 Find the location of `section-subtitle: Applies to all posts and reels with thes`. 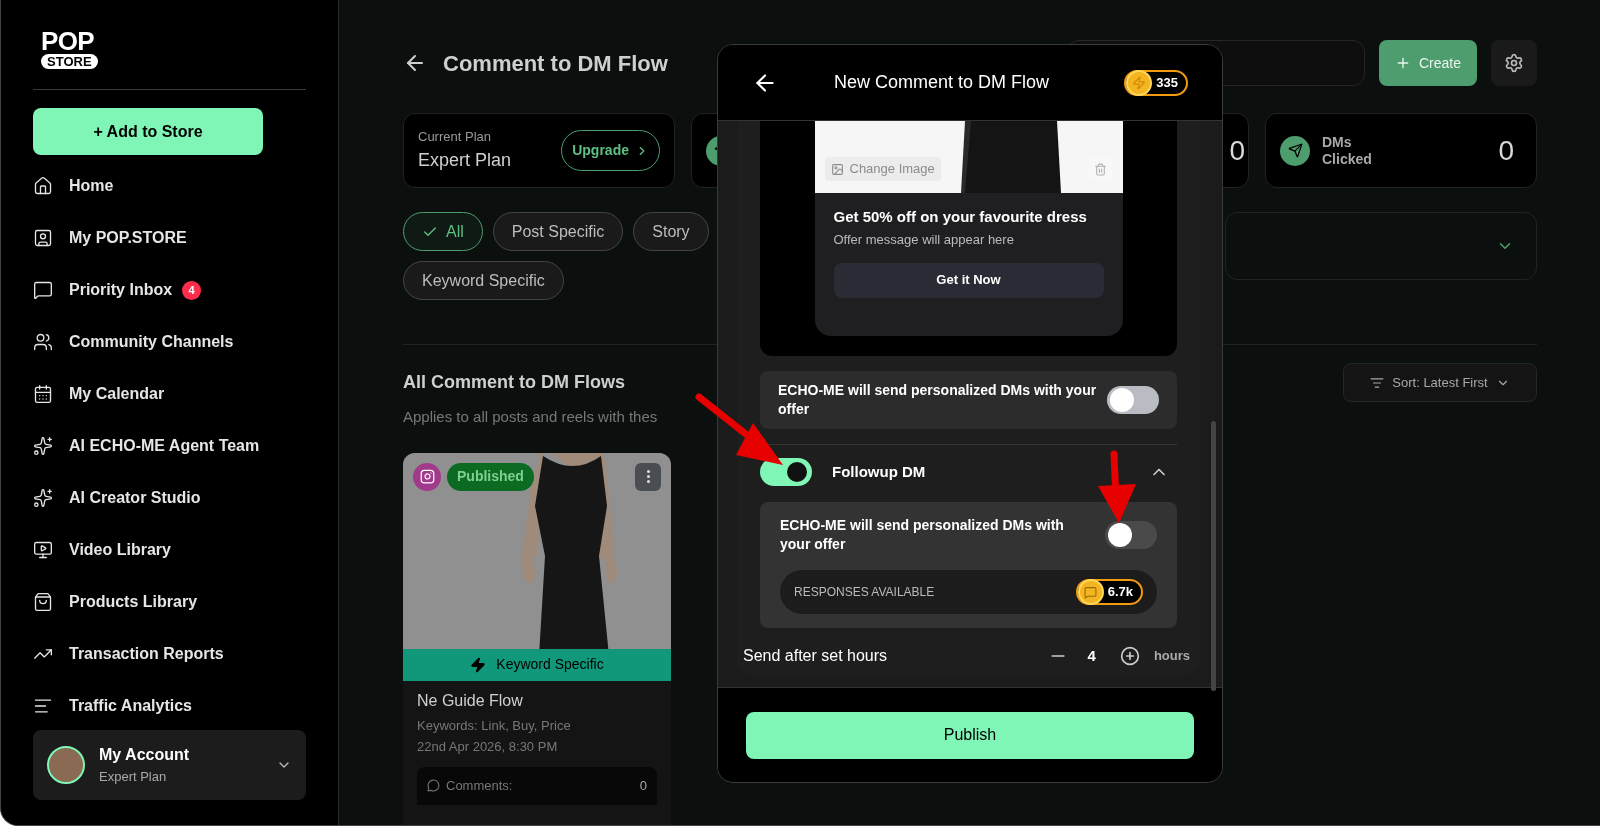

section-subtitle: Applies to all posts and reels with thes is located at coordinates (530, 417).